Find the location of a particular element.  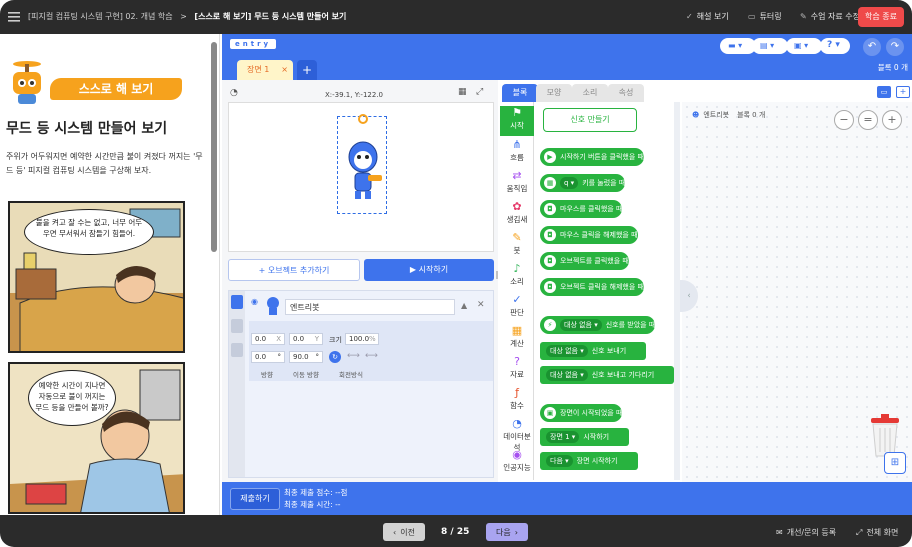

block-dropdown: 다음 ▾ is located at coordinates (559, 461).